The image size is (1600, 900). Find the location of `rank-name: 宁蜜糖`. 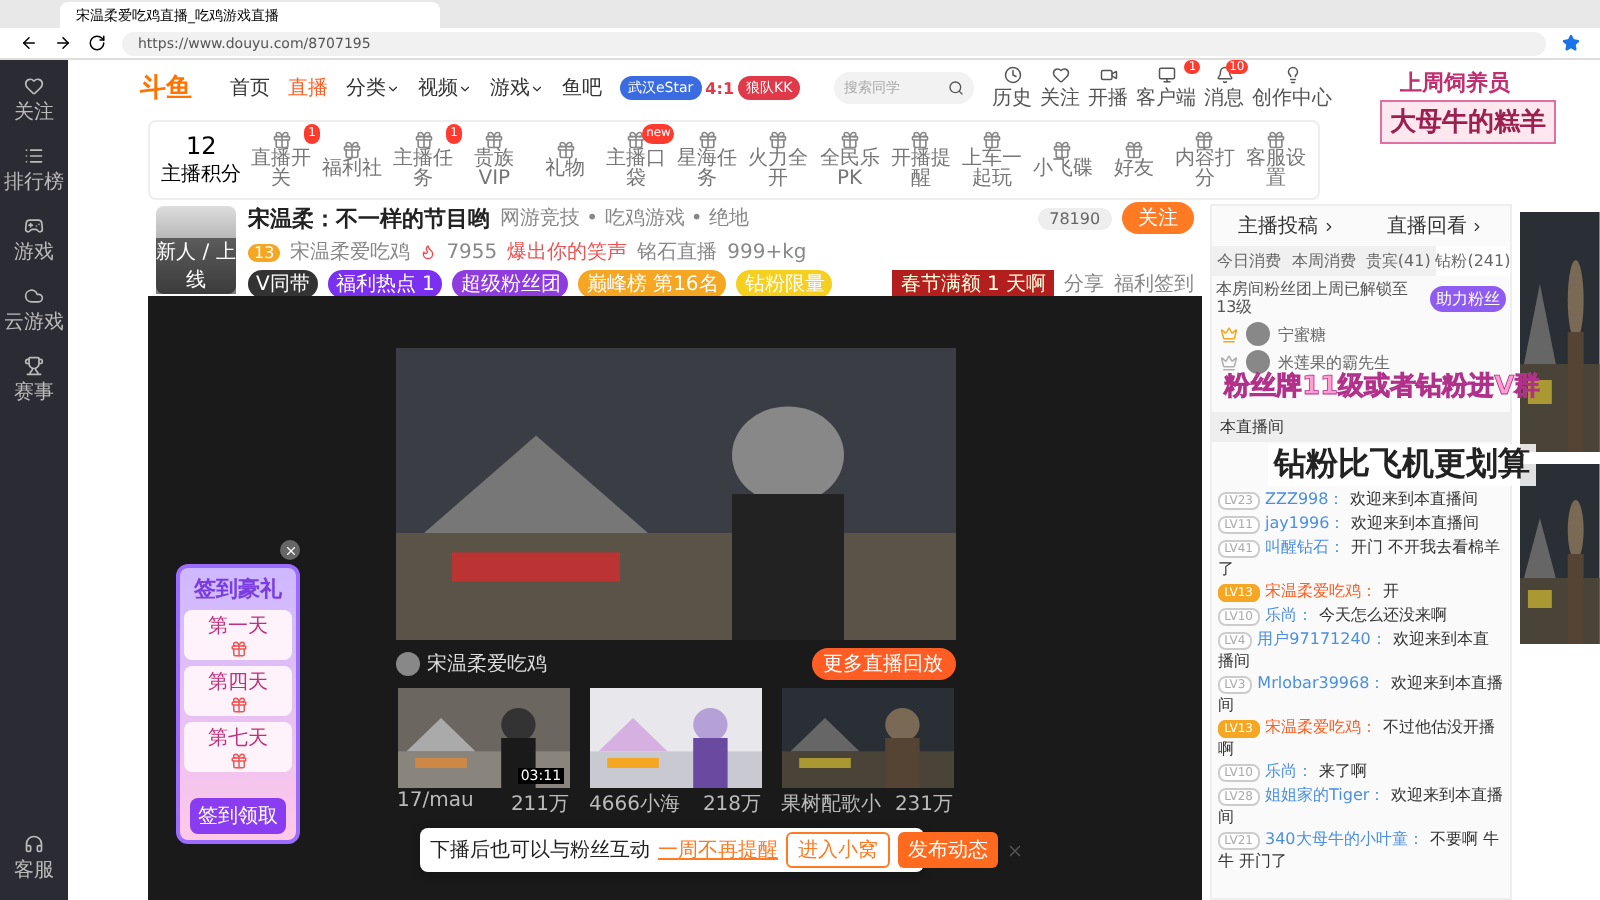

rank-name: 宁蜜糖 is located at coordinates (1302, 334).